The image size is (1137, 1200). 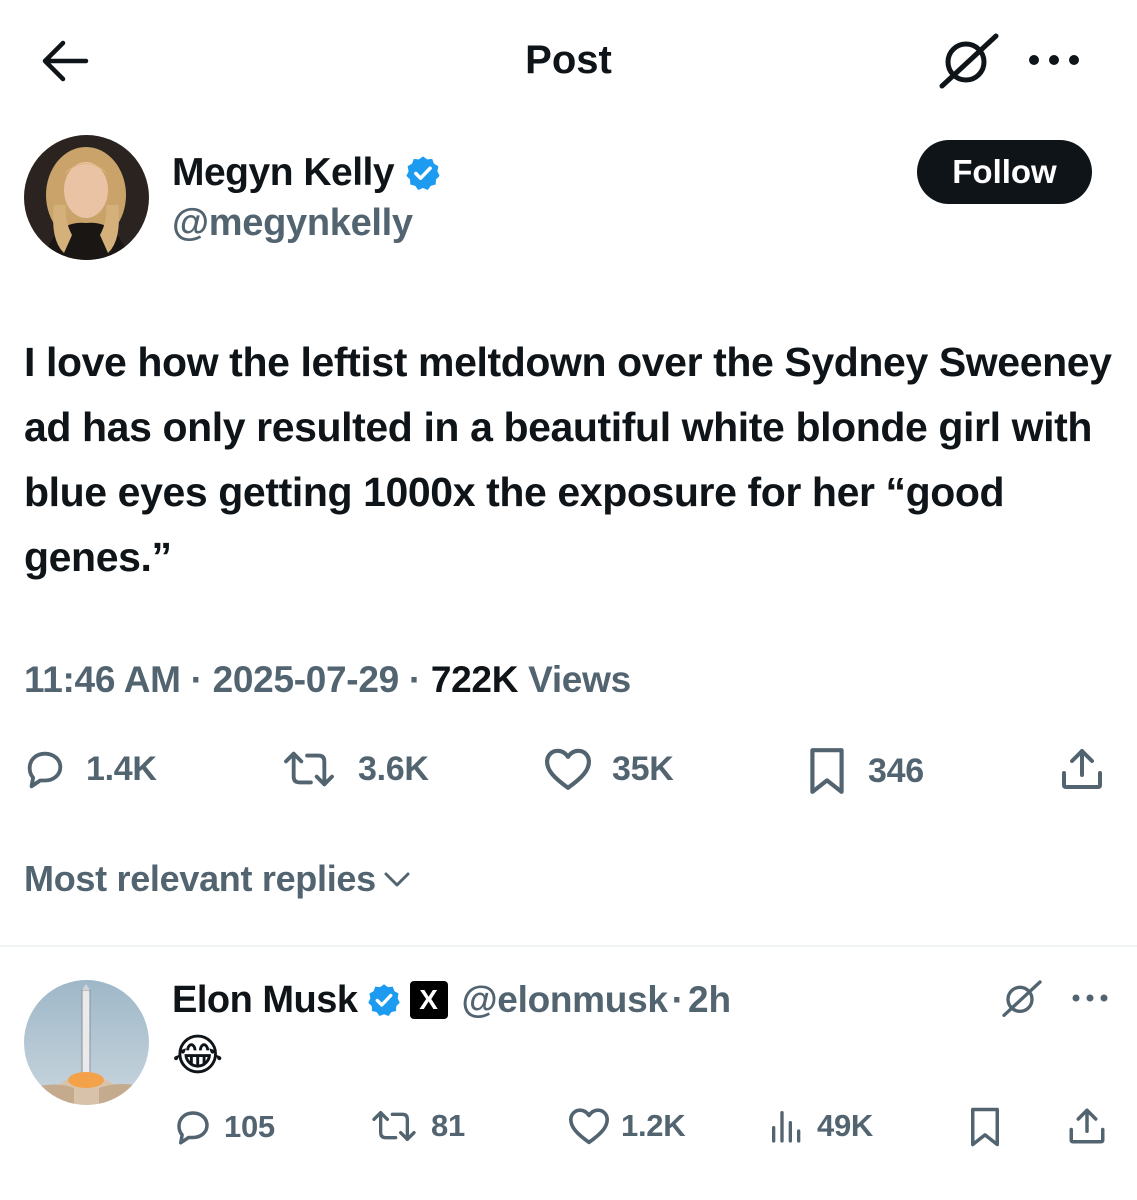 I want to click on reply-views-button: 49K, so click(x=820, y=1126).